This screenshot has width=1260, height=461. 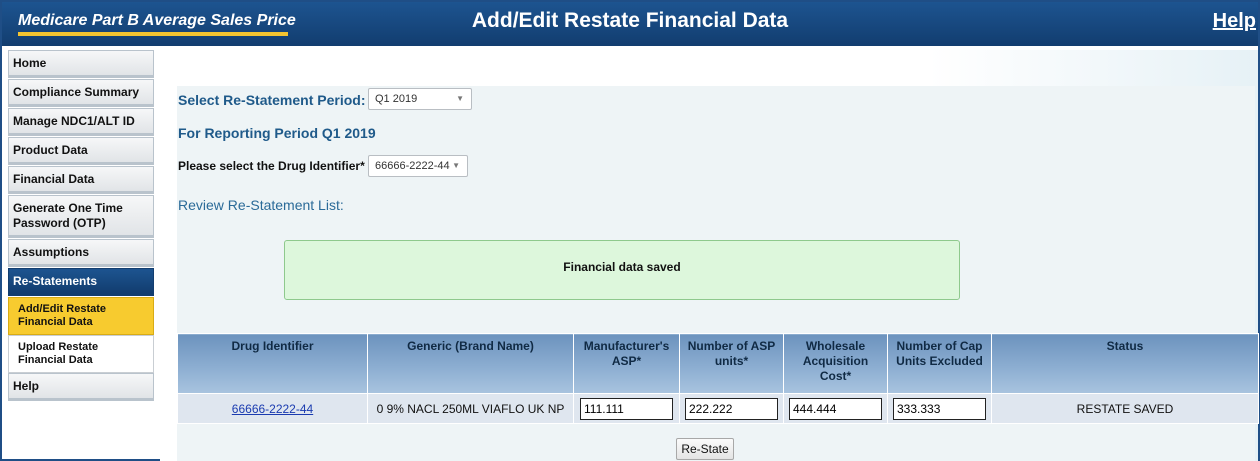 What do you see at coordinates (939, 363) in the screenshot?
I see `col-cap-units: Number of Cap Units Excluded` at bounding box center [939, 363].